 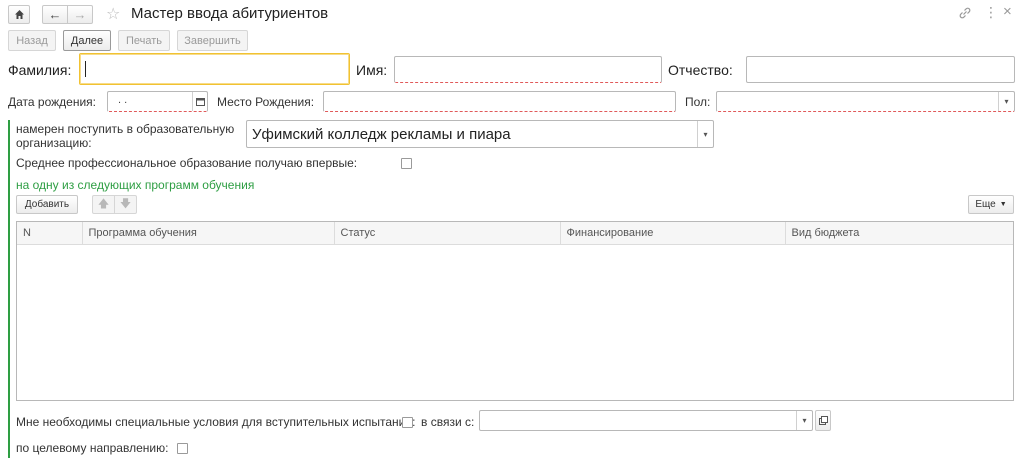 I want to click on patronymic-field, so click(x=880, y=69).